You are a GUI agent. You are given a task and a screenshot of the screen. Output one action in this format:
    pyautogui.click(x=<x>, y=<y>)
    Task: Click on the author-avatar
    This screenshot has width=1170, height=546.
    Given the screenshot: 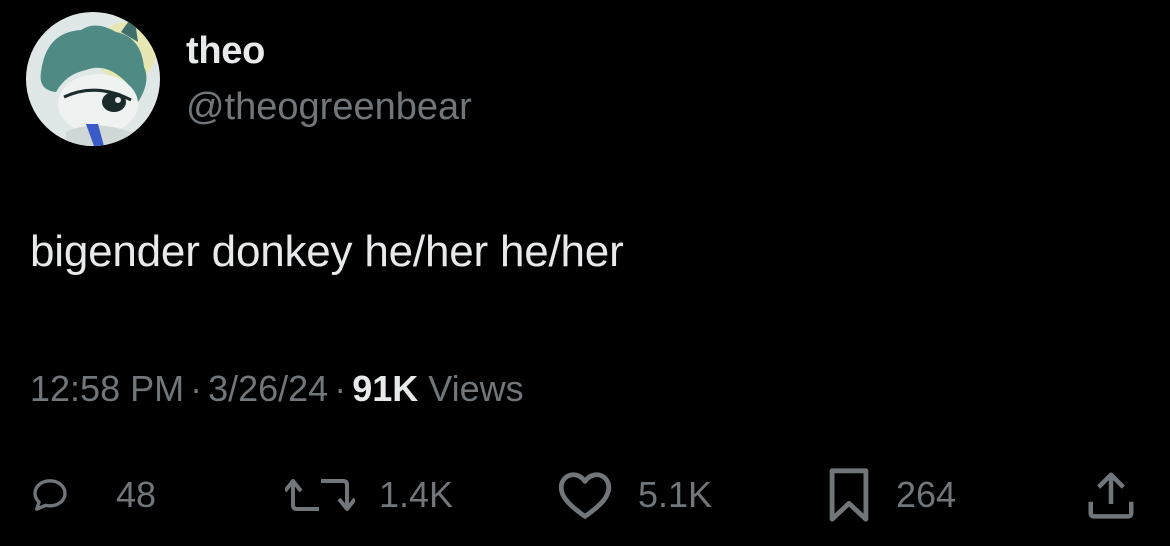 What is the action you would take?
    pyautogui.click(x=93, y=79)
    